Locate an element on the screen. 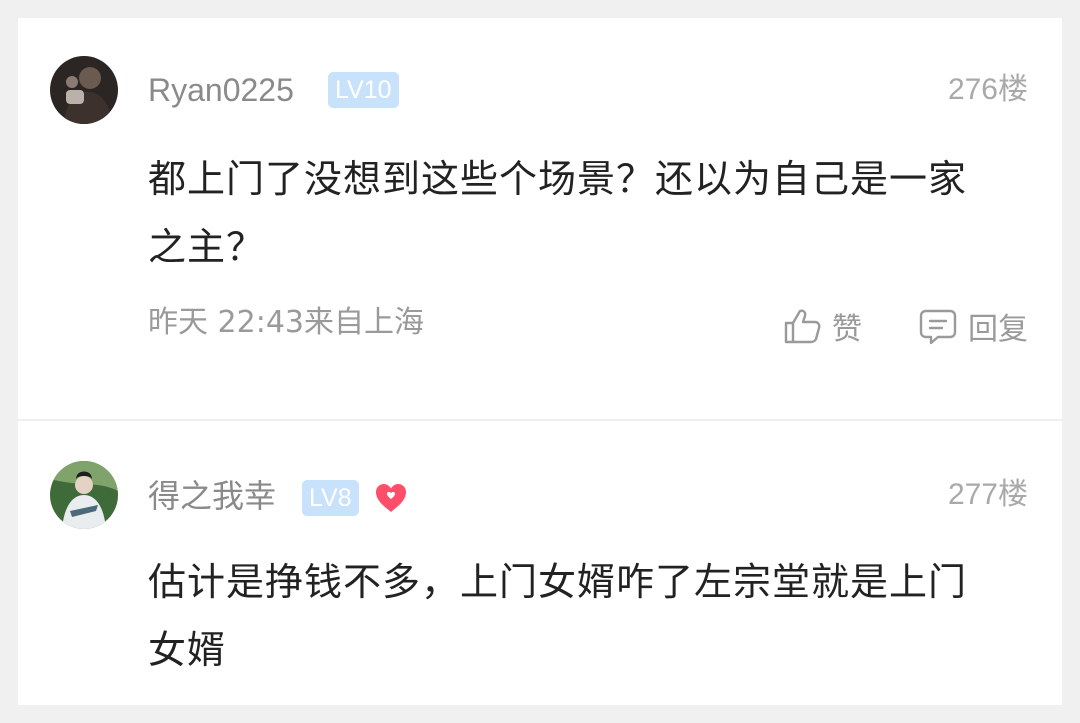  reply-label: 回复 is located at coordinates (998, 329).